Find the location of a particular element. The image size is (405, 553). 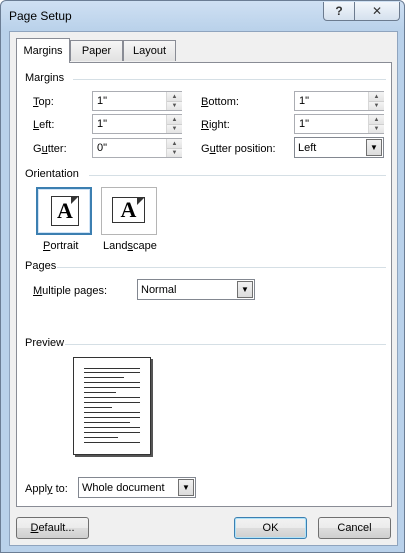

portrait-button: A is located at coordinates (64, 211).